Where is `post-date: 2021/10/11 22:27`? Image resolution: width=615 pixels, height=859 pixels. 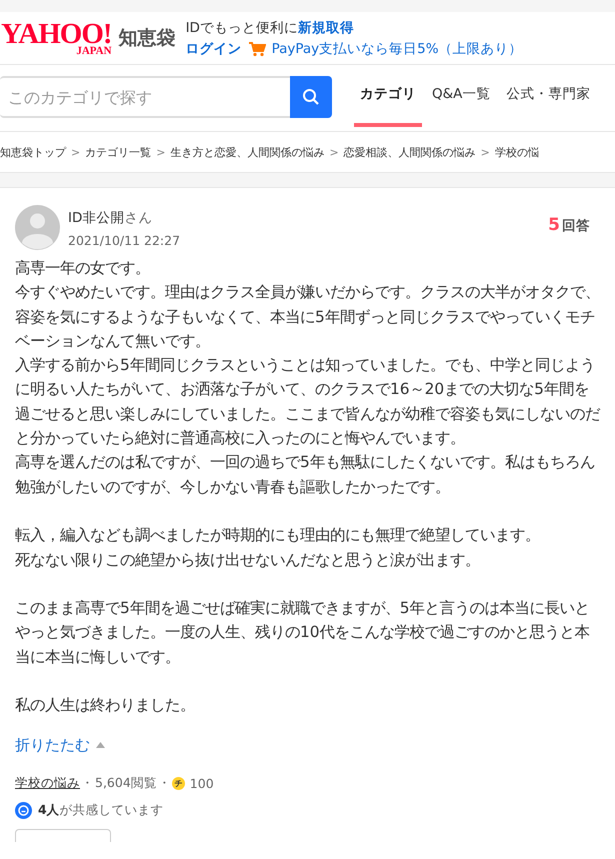 post-date: 2021/10/11 22:27 is located at coordinates (125, 240).